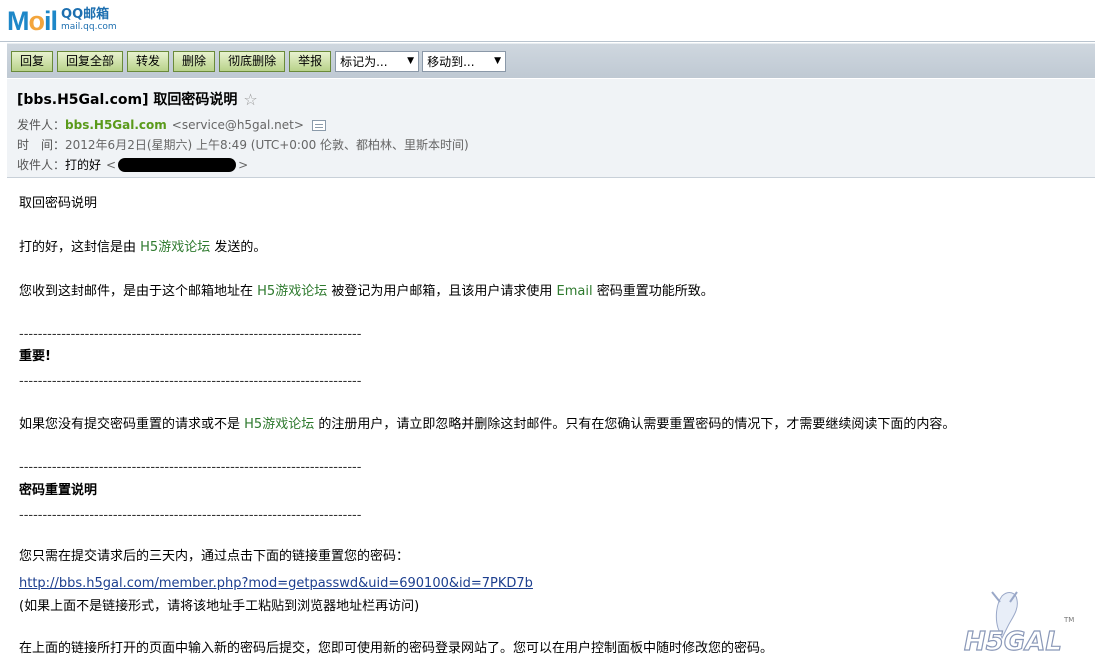 The height and width of the screenshot is (664, 1095). What do you see at coordinates (85, 14) in the screenshot?
I see `logo-title: QQ邮箱` at bounding box center [85, 14].